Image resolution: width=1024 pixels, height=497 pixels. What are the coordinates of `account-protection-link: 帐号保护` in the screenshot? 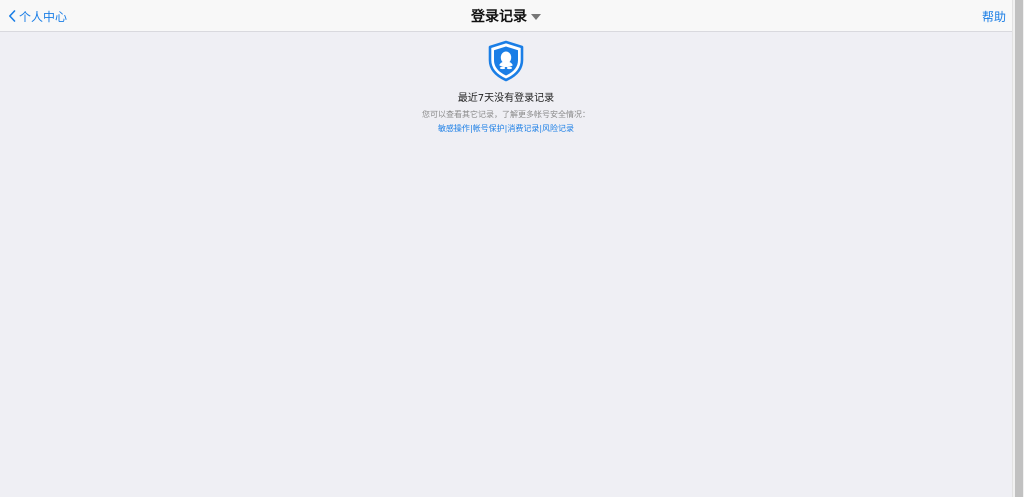 It's located at (489, 128).